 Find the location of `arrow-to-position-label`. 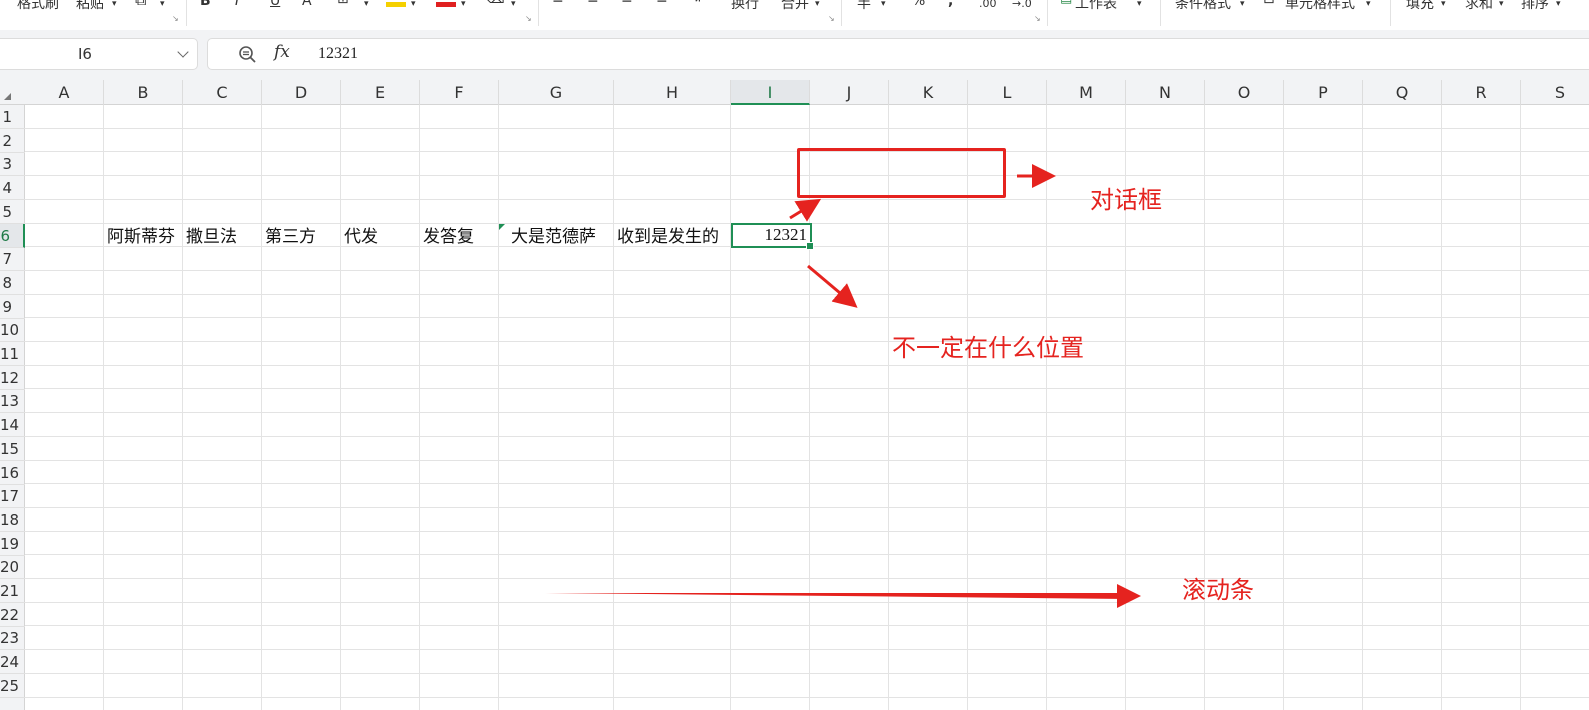

arrow-to-position-label is located at coordinates (832, 286).